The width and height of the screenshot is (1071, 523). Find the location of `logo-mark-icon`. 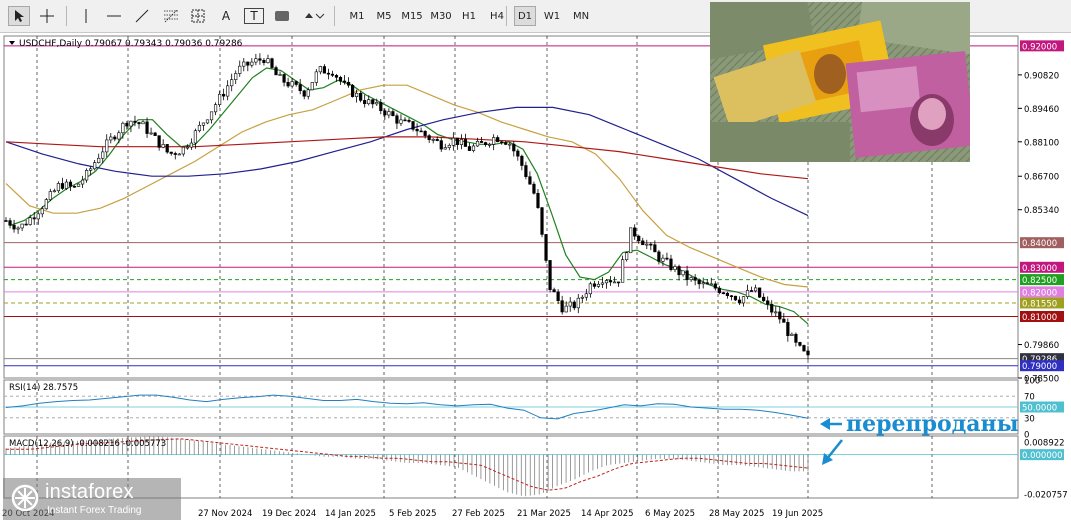

logo-mark-icon is located at coordinates (25, 498).